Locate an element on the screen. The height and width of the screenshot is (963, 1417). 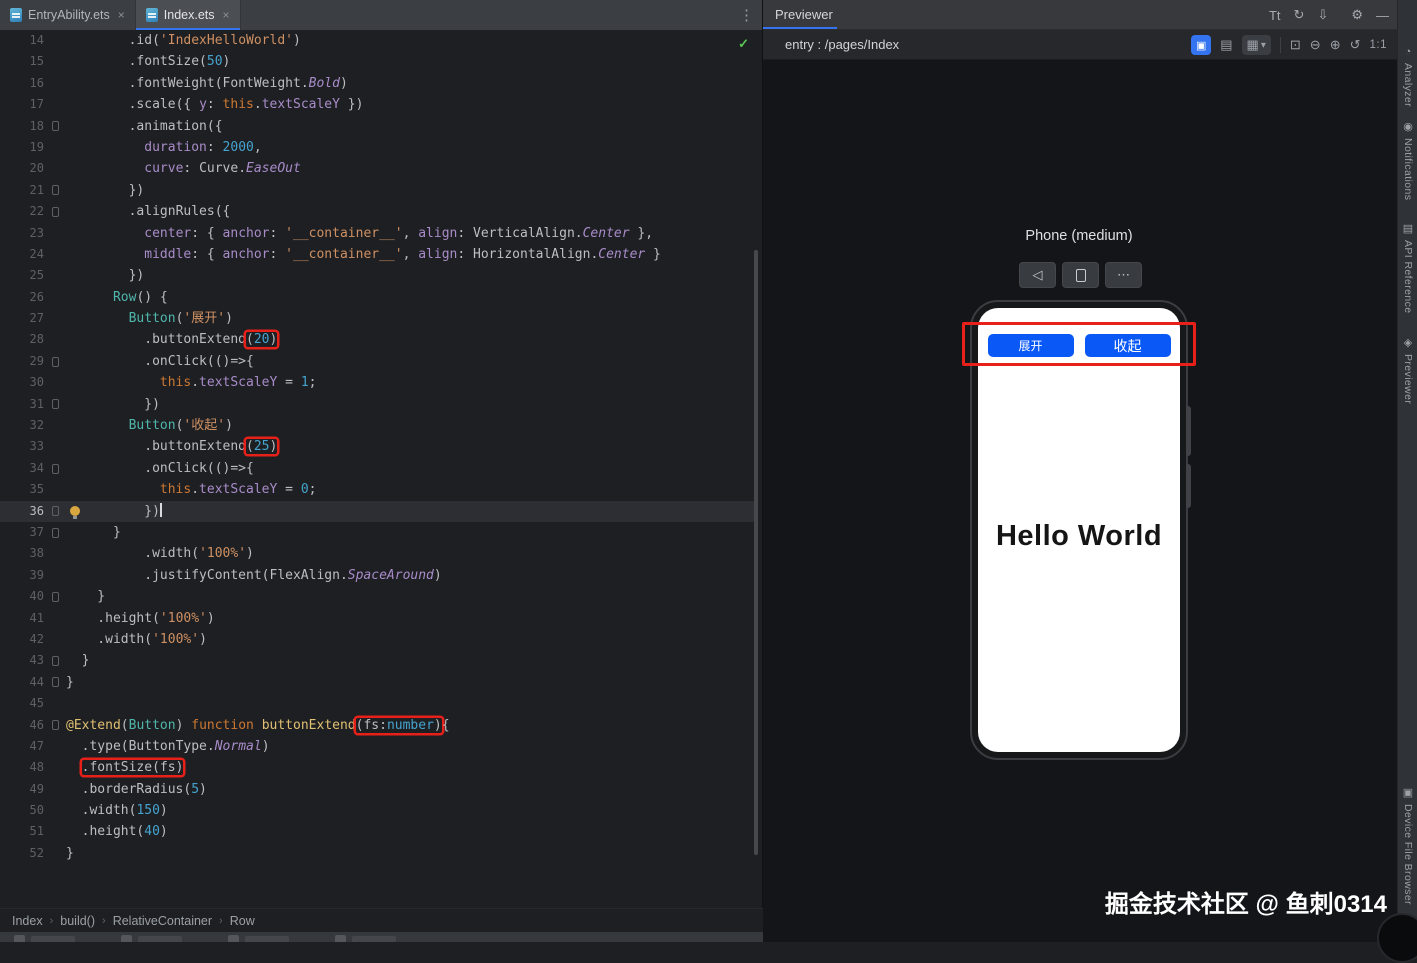
code-line: 40} is located at coordinates (377, 596).